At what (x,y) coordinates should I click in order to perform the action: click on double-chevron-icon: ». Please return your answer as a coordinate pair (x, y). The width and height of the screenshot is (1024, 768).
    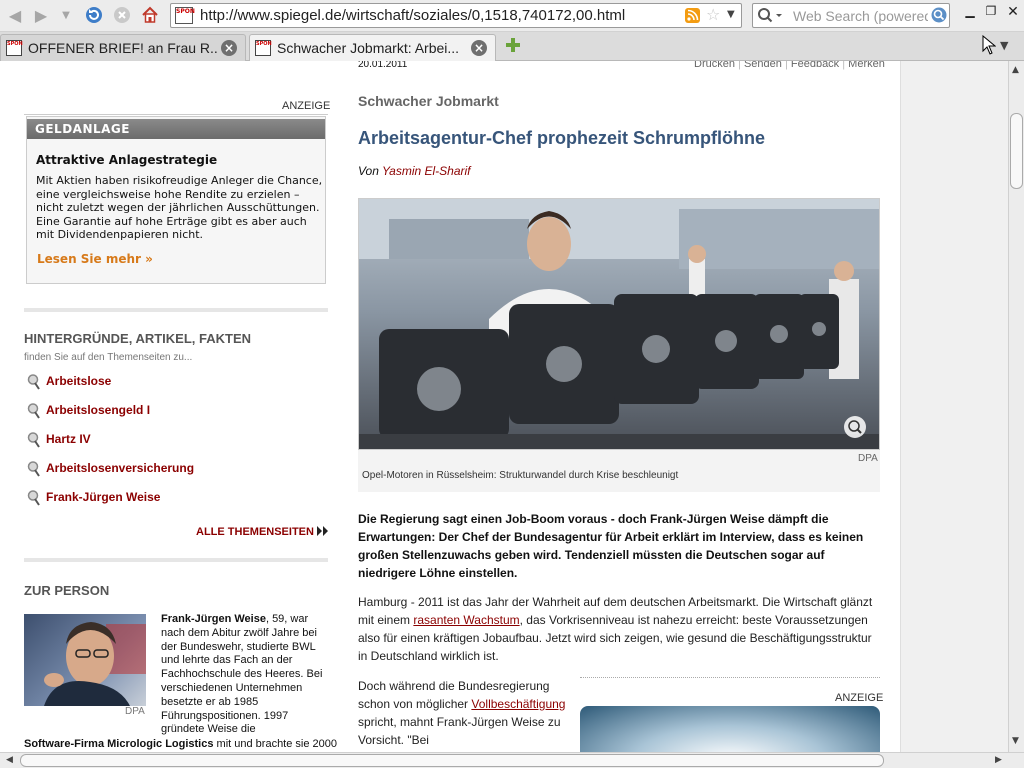
    Looking at the image, I should click on (149, 259).